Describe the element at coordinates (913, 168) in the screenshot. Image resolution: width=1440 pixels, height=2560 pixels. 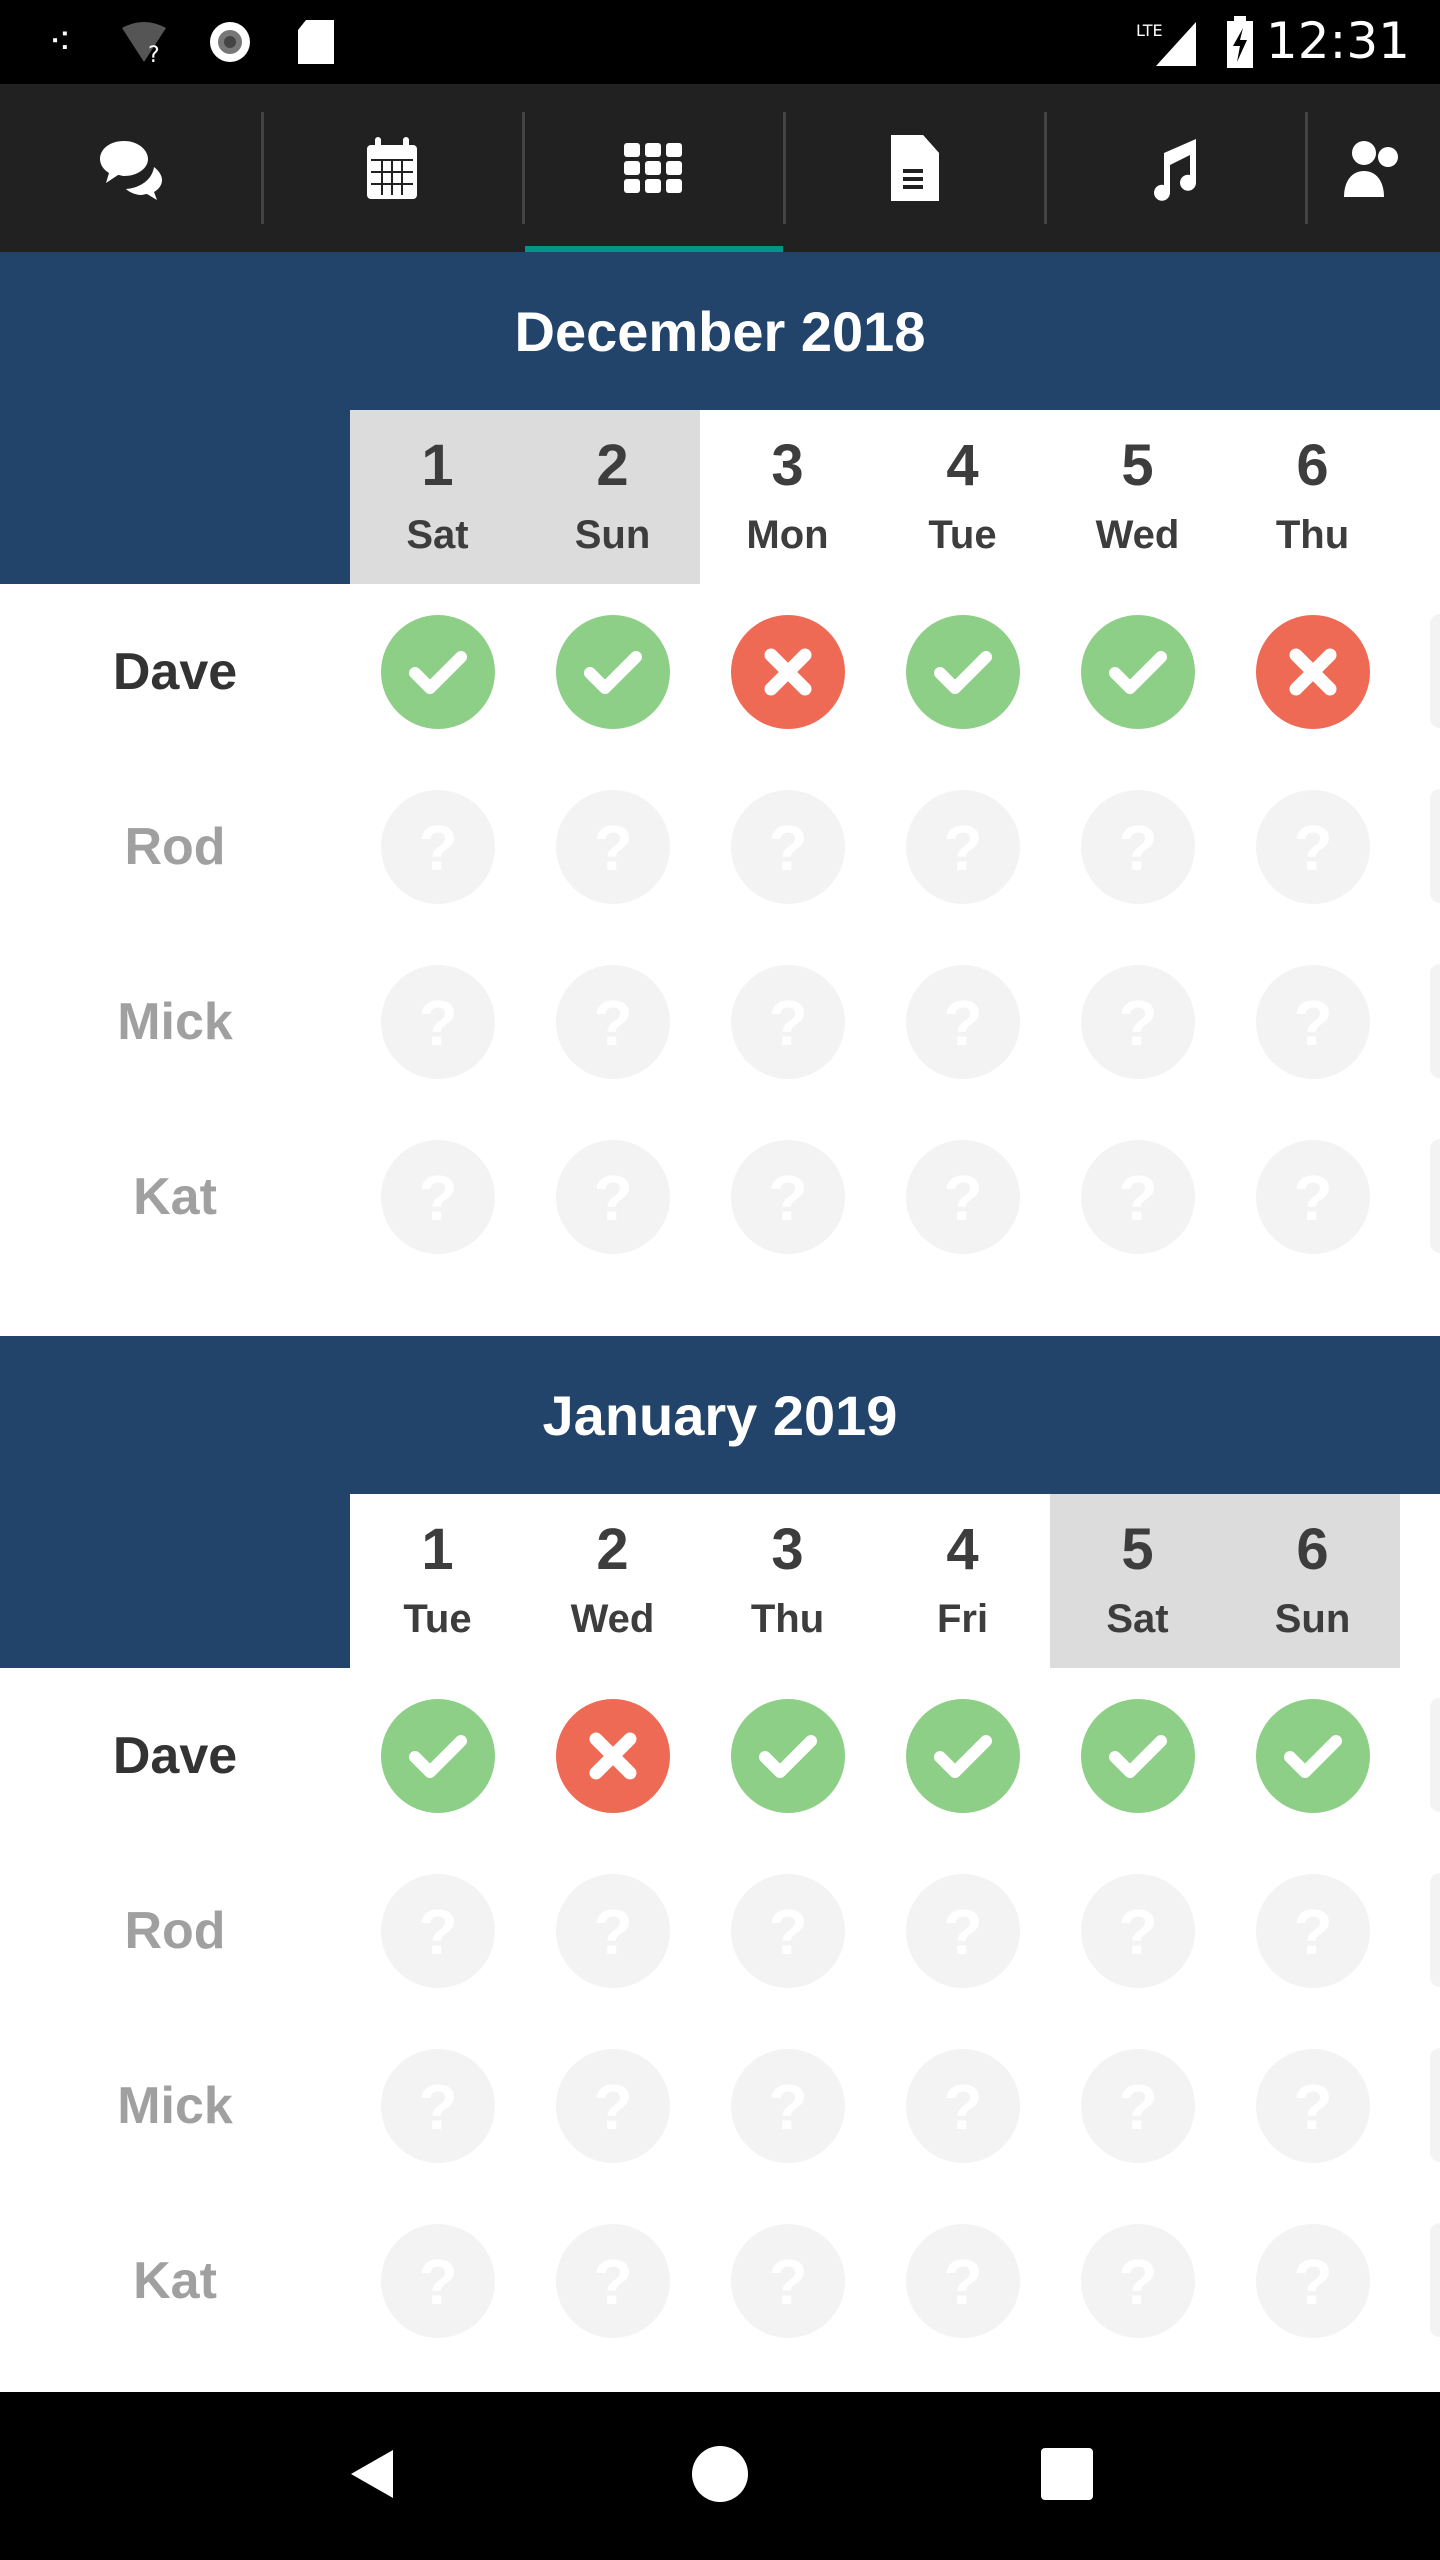
I see `tab-document` at that location.